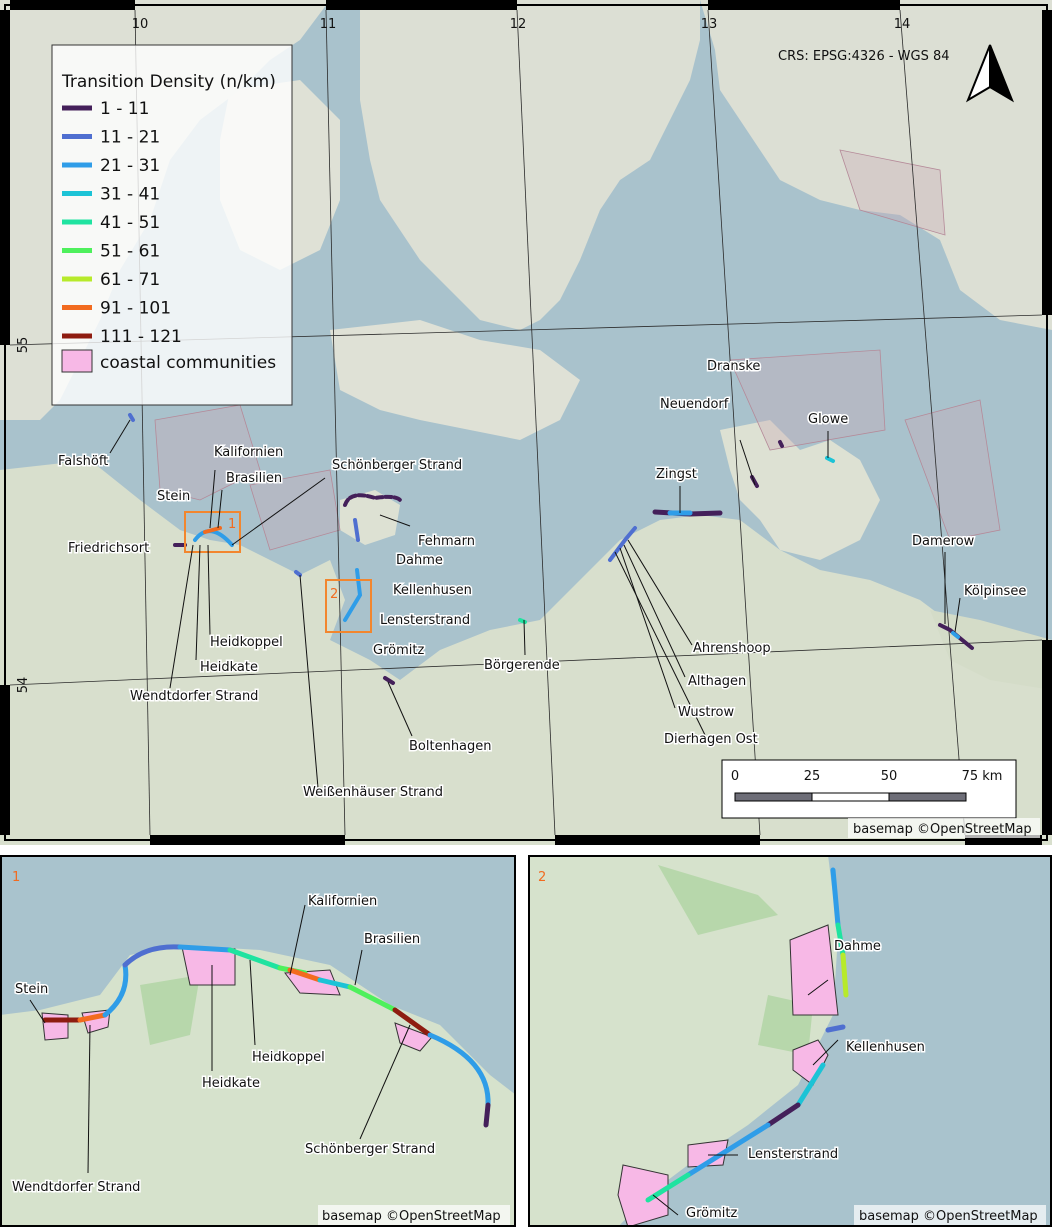 The height and width of the screenshot is (1227, 1052). Describe the element at coordinates (23, 685) in the screenshot. I see `lat-tick-54: 54` at that location.